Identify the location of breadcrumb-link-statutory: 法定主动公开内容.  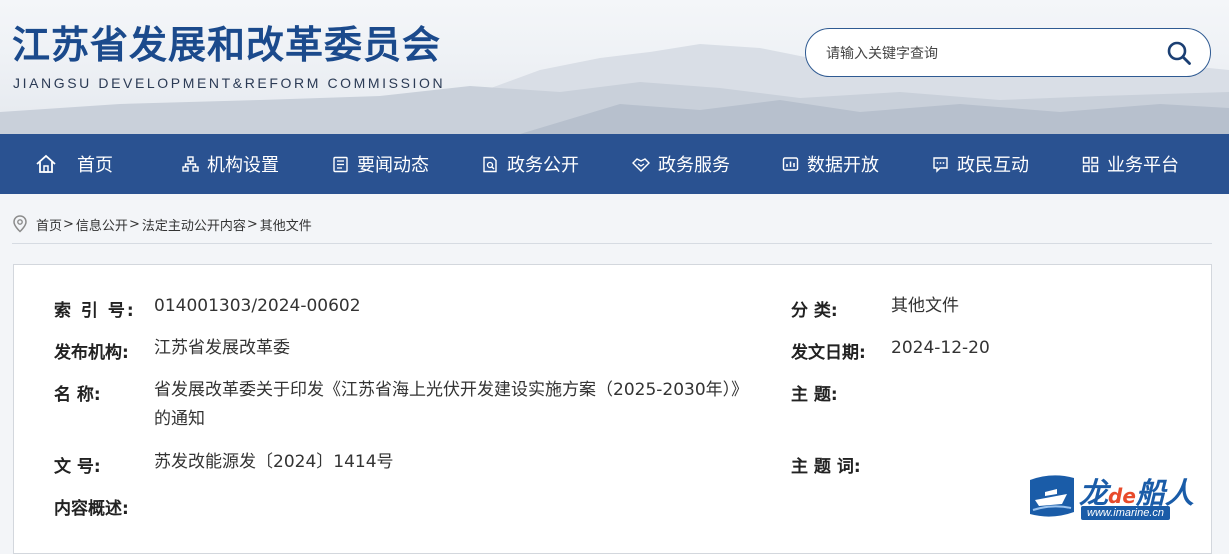
(194, 224).